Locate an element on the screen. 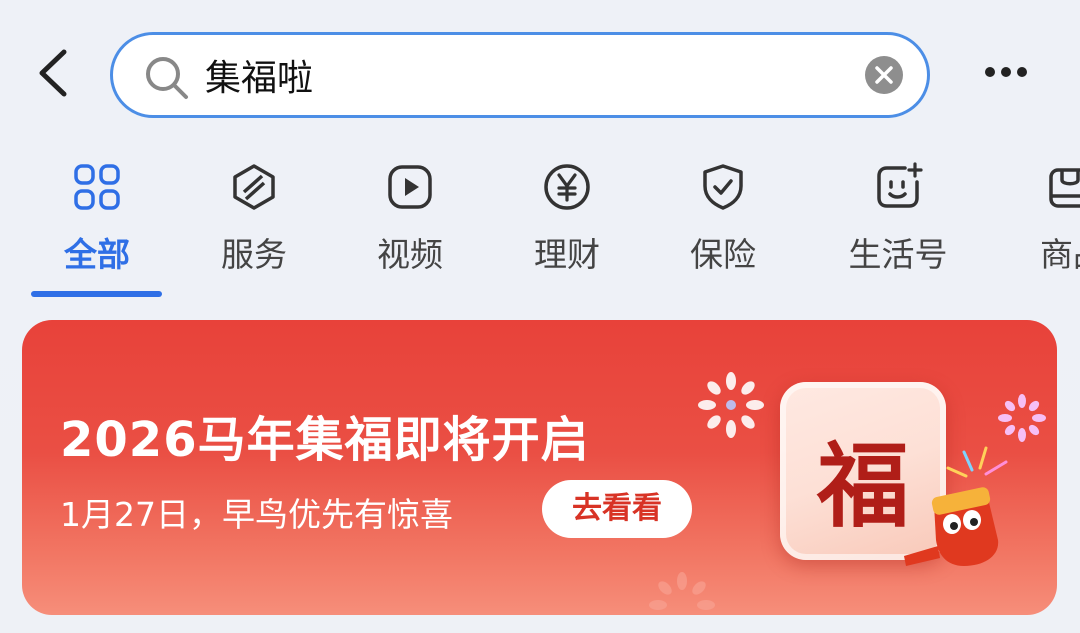  tab-label: 商品 is located at coordinates (1060, 254).